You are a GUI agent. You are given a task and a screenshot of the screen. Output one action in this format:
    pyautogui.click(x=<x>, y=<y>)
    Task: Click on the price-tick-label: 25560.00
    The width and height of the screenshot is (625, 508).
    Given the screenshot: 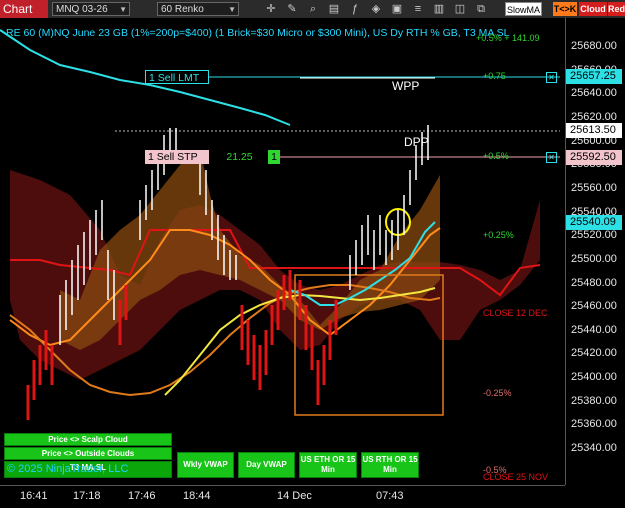 What is the action you would take?
    pyautogui.click(x=594, y=187)
    